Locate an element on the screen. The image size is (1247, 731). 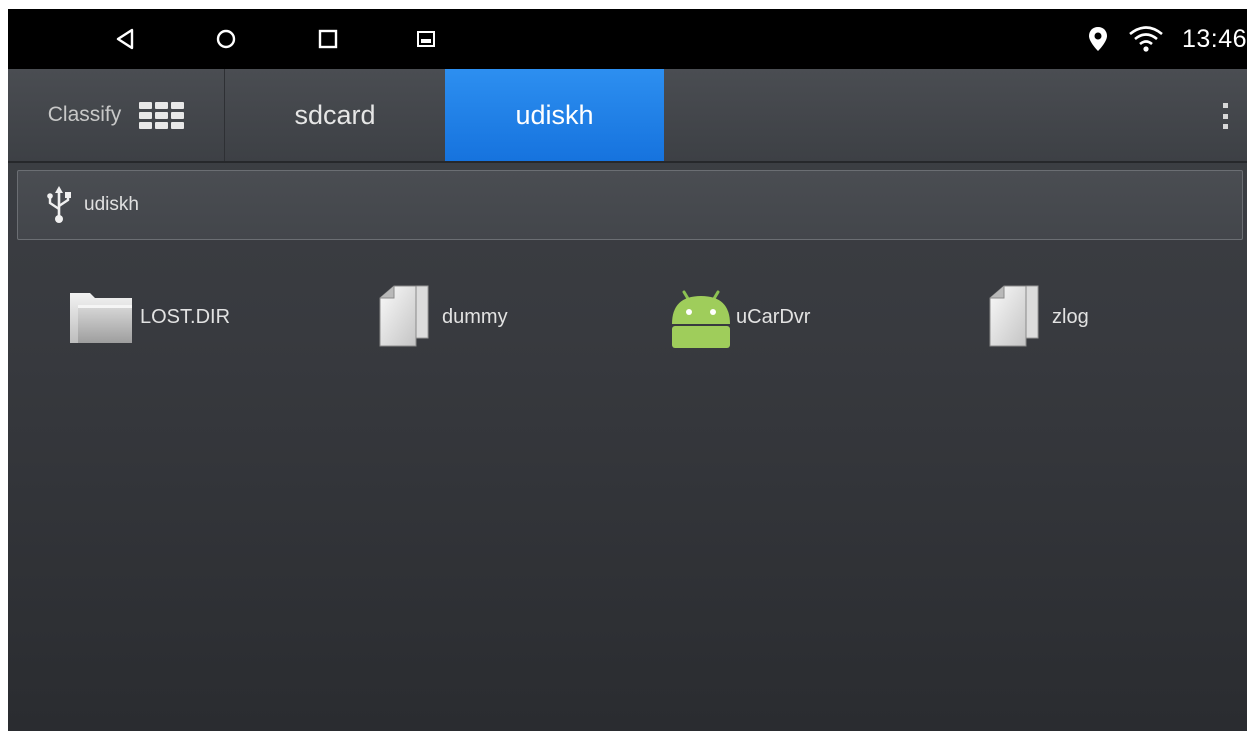
tab-label: sdcard is located at coordinates (335, 114).